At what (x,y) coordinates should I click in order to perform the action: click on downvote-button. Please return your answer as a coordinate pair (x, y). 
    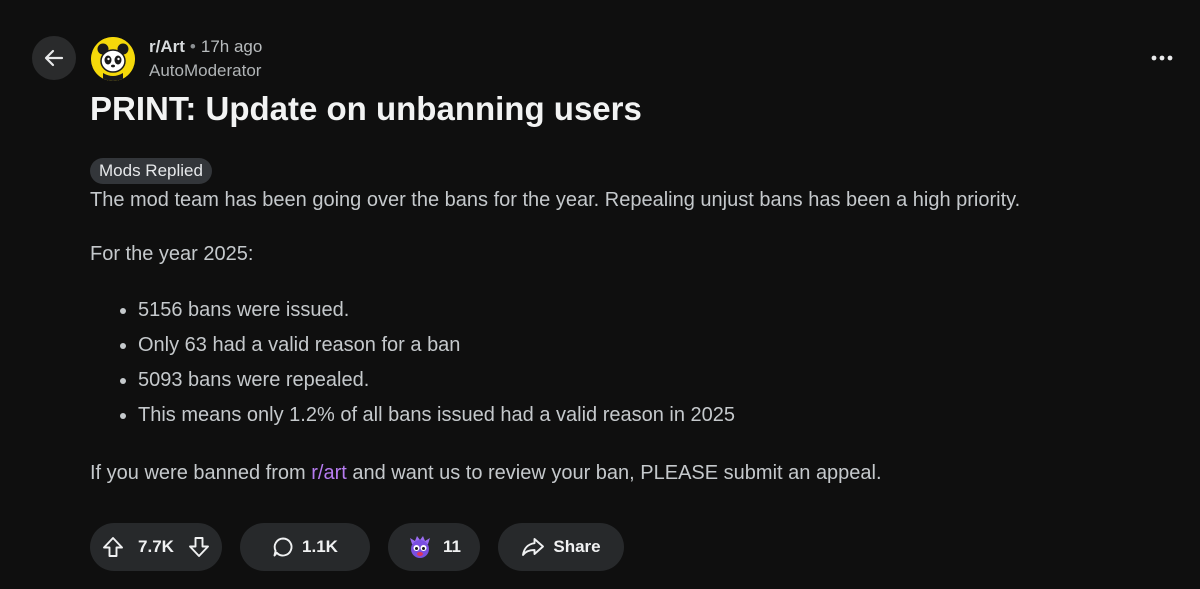
    Looking at the image, I should click on (199, 547).